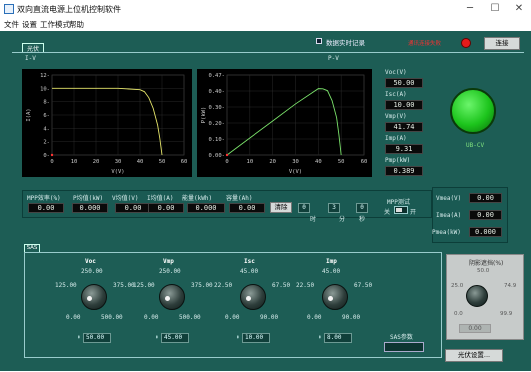  Describe the element at coordinates (226, 162) in the screenshot. I see `x-tick-label: 0` at that location.